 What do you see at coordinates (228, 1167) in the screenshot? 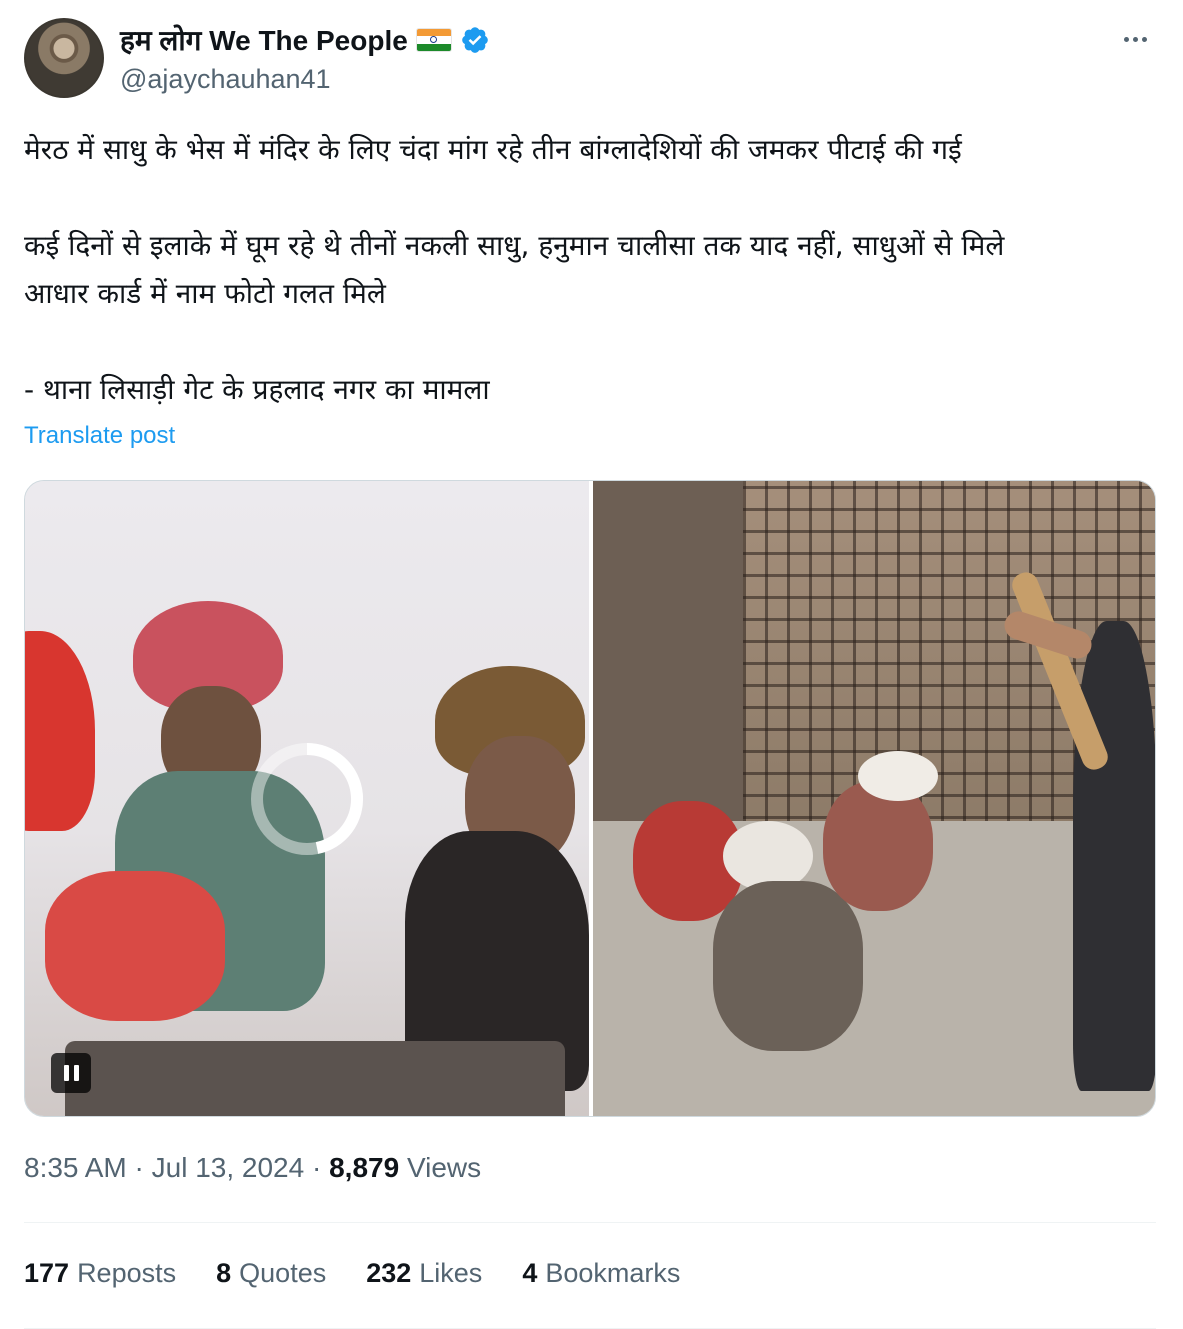
I see `post-date: Jul 13, 2024` at bounding box center [228, 1167].